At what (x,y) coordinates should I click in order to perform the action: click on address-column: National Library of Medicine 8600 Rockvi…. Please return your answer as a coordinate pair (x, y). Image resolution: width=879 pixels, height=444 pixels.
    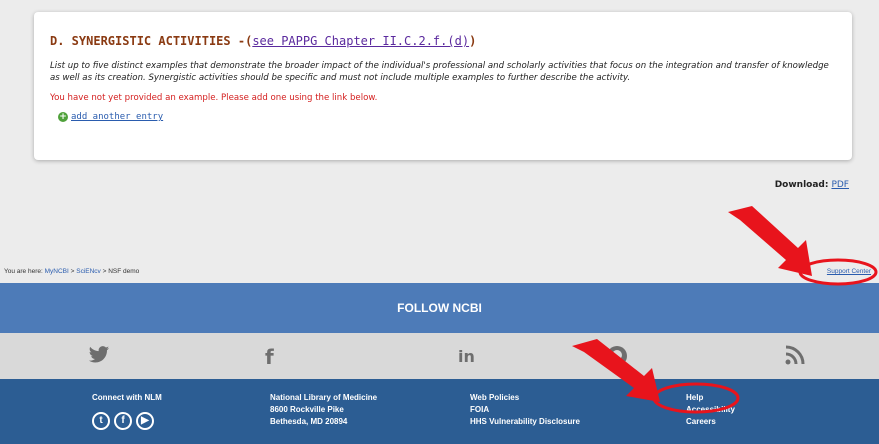
    Looking at the image, I should click on (323, 410).